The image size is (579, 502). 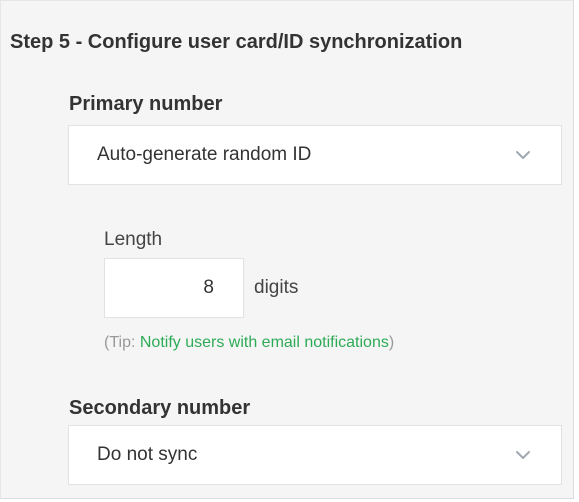 What do you see at coordinates (147, 454) in the screenshot?
I see `secondary-number-selected-value: Do not sync` at bounding box center [147, 454].